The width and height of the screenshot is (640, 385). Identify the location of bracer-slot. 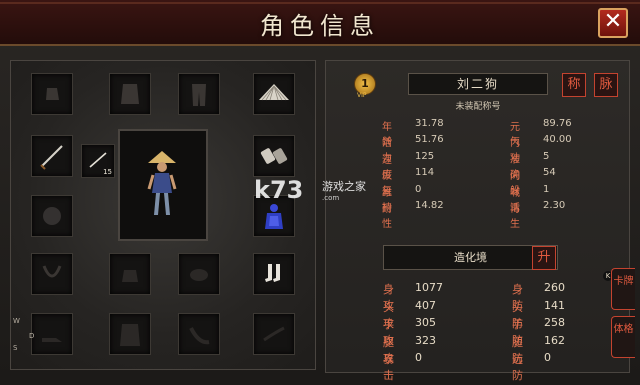
(274, 156).